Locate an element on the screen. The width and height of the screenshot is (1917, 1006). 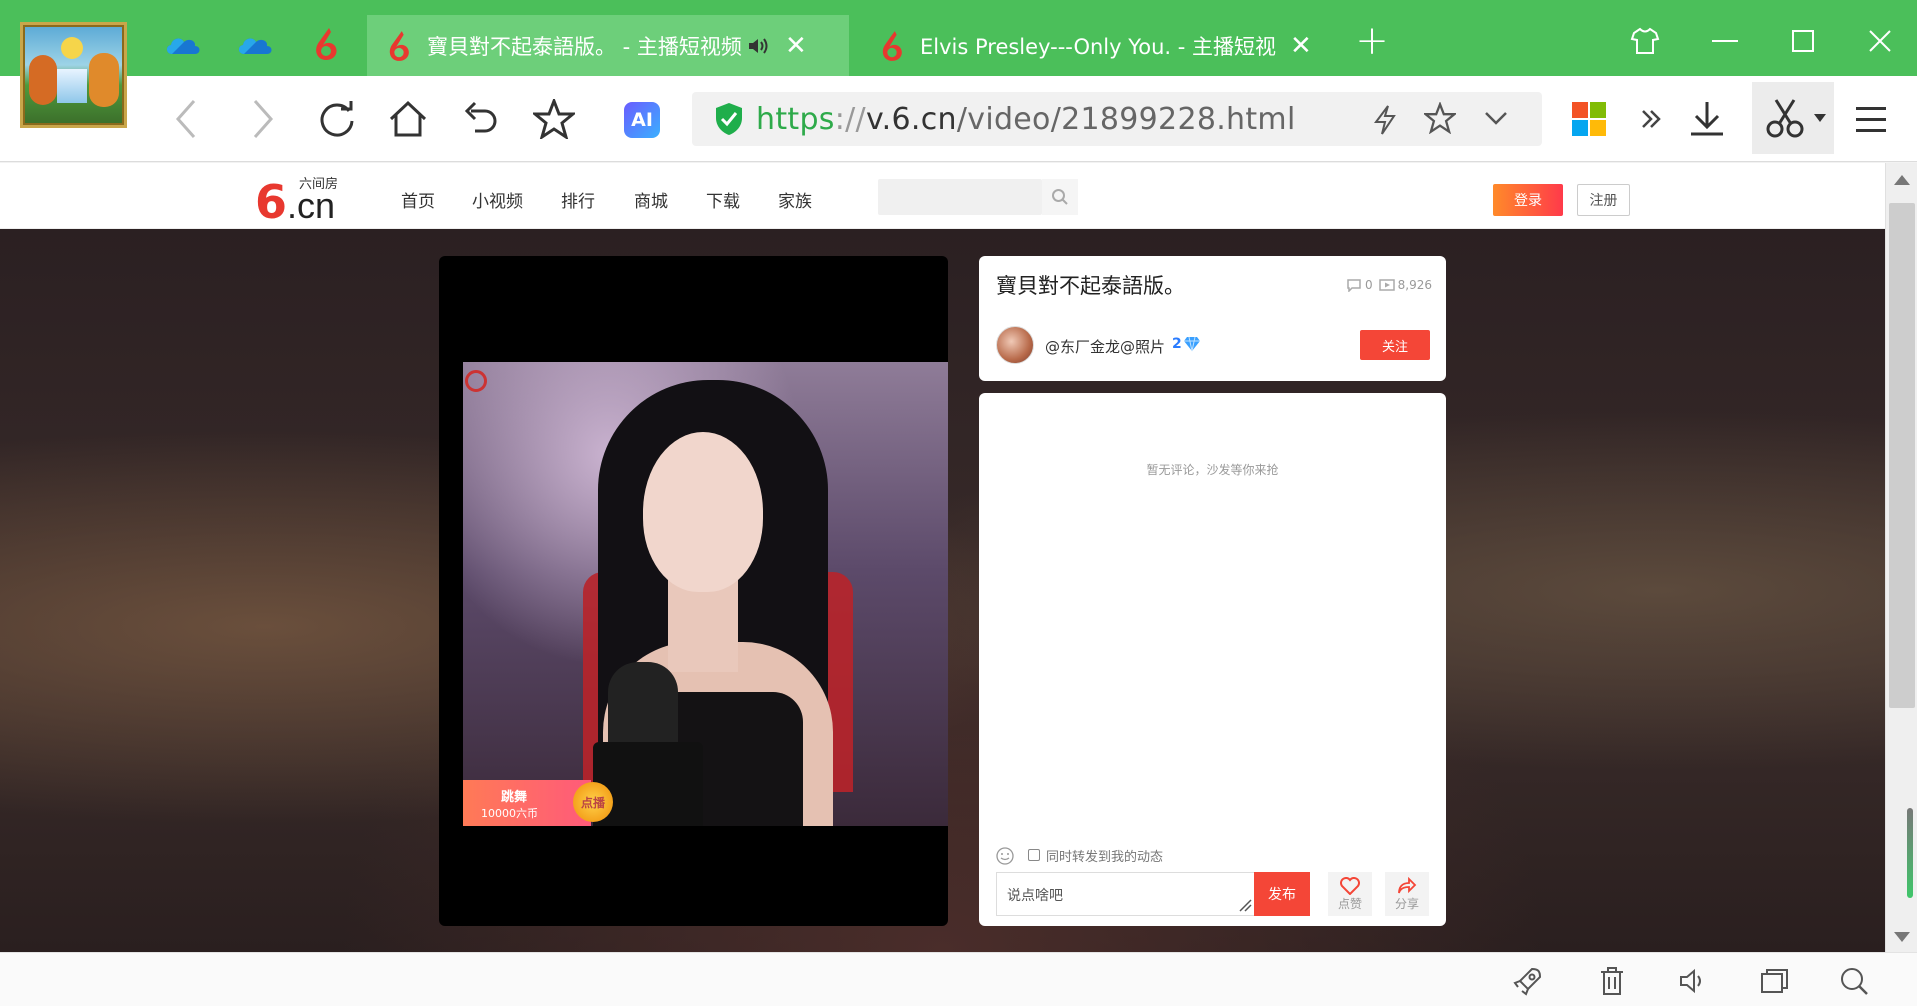
login-button: 登录 is located at coordinates (1528, 200).